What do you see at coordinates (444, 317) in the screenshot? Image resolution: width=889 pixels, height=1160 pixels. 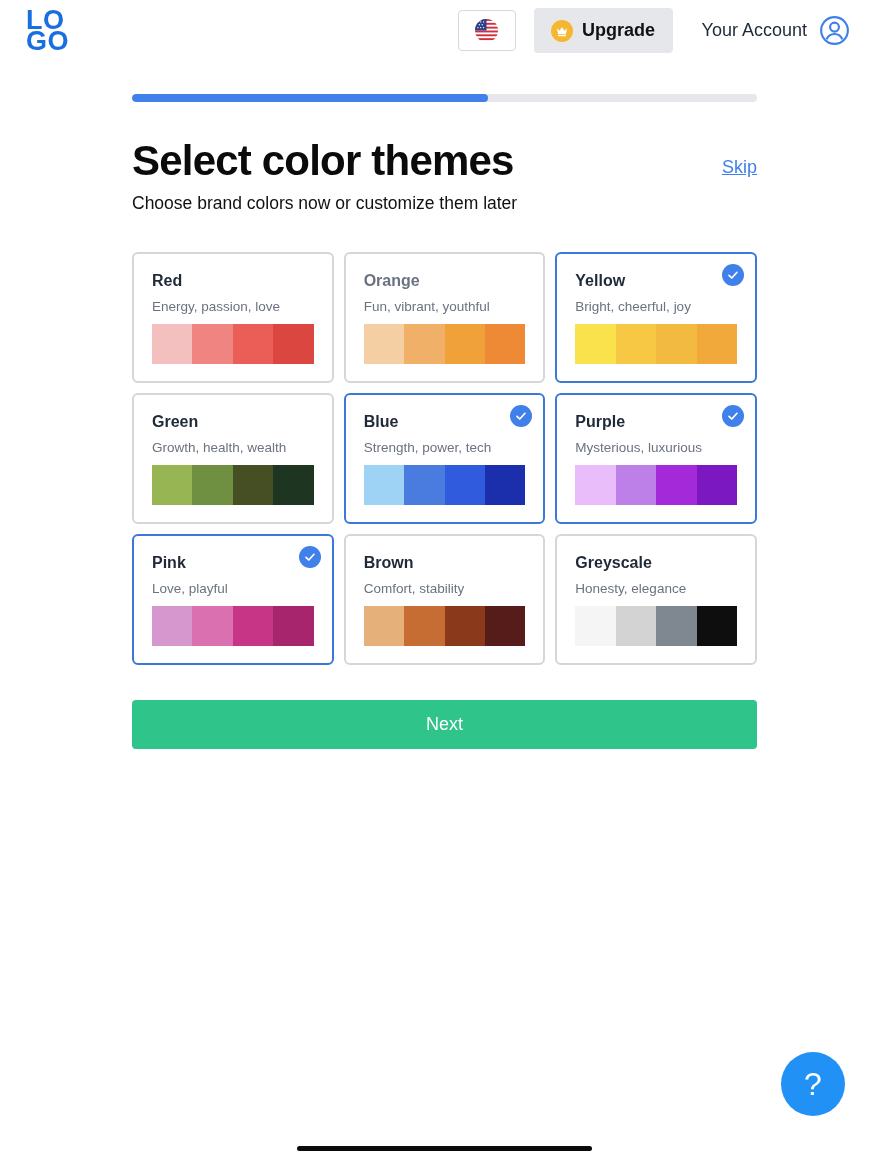 I see `theme-card: Orange Fun, vibrant, youthful` at bounding box center [444, 317].